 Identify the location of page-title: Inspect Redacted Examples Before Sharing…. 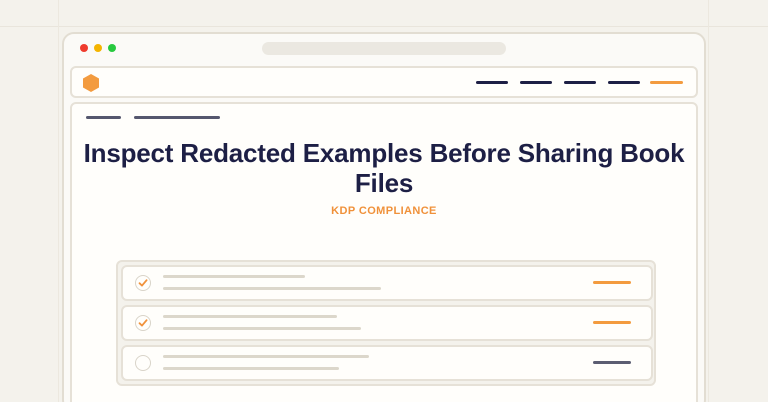
(384, 168).